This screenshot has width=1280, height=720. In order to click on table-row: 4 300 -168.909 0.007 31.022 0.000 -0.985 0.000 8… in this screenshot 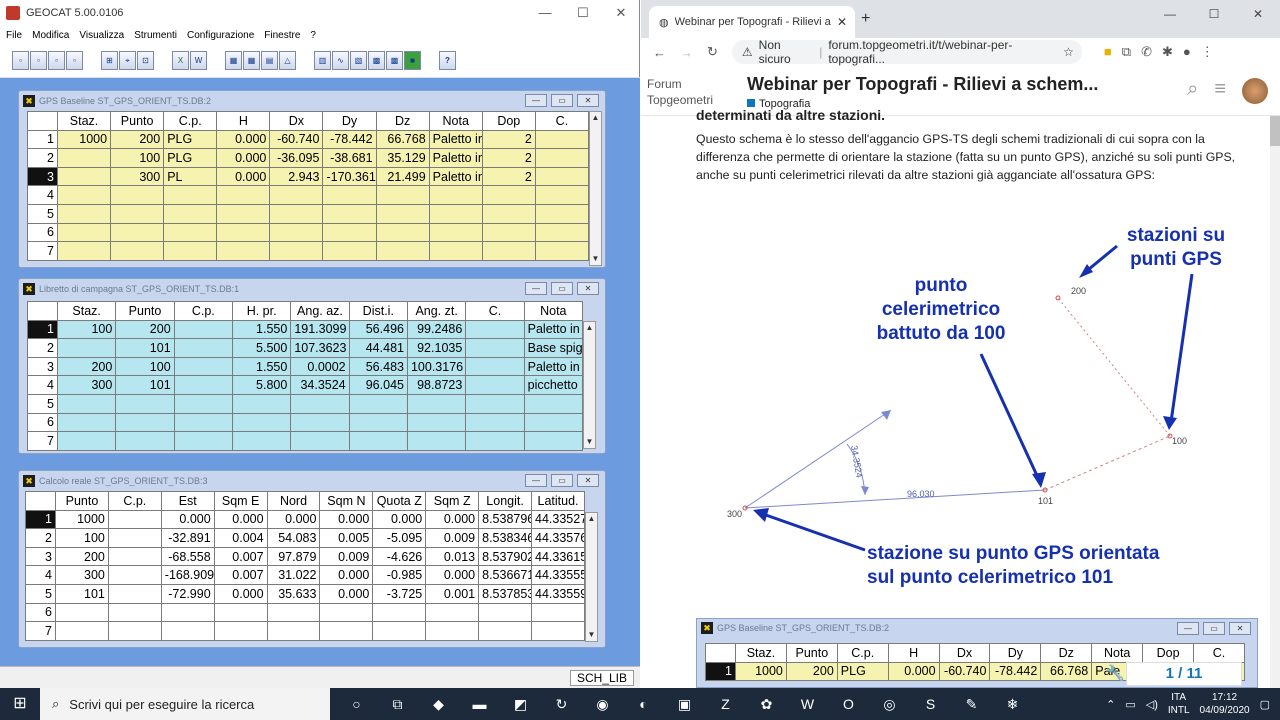, I will do `click(305, 575)`.